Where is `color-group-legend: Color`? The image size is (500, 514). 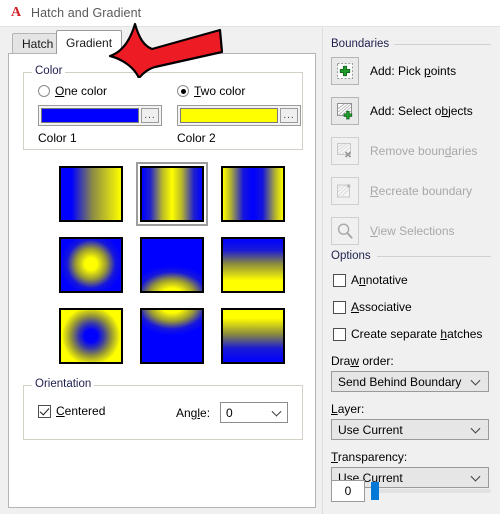
color-group-legend: Color is located at coordinates (49, 71).